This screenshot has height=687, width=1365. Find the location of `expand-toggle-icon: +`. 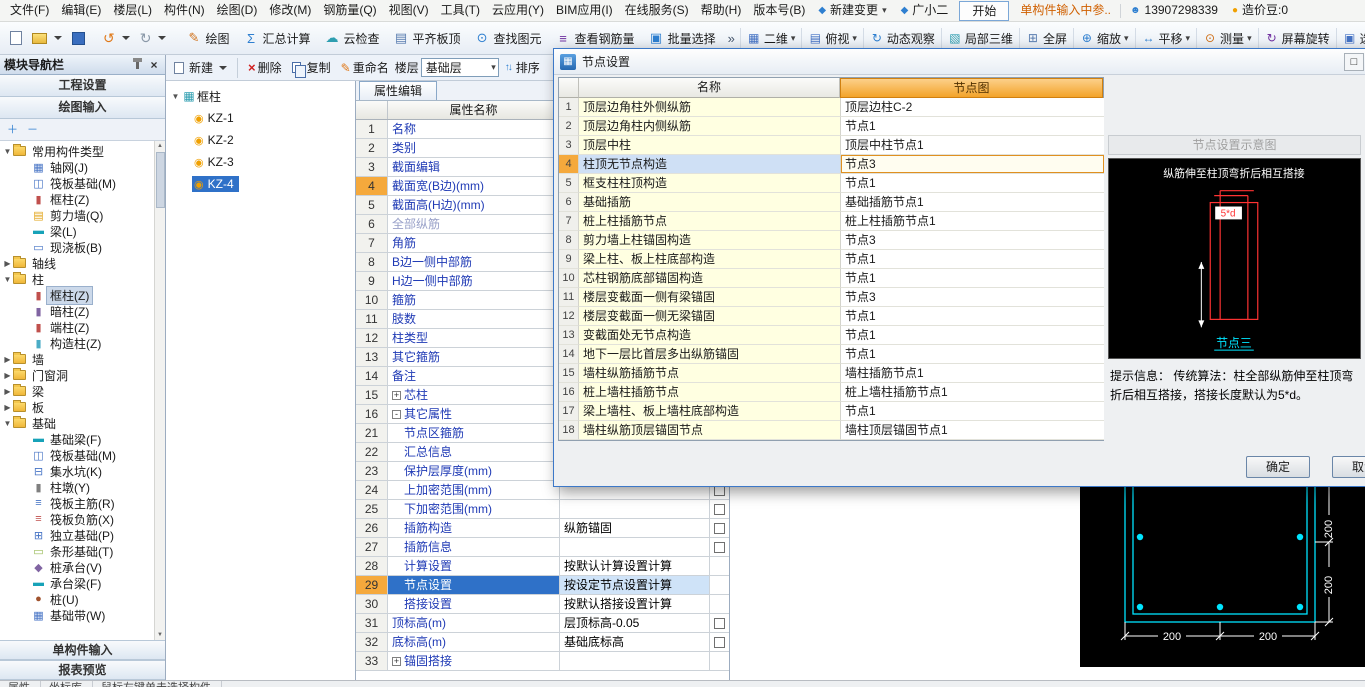

expand-toggle-icon: + is located at coordinates (396, 395).